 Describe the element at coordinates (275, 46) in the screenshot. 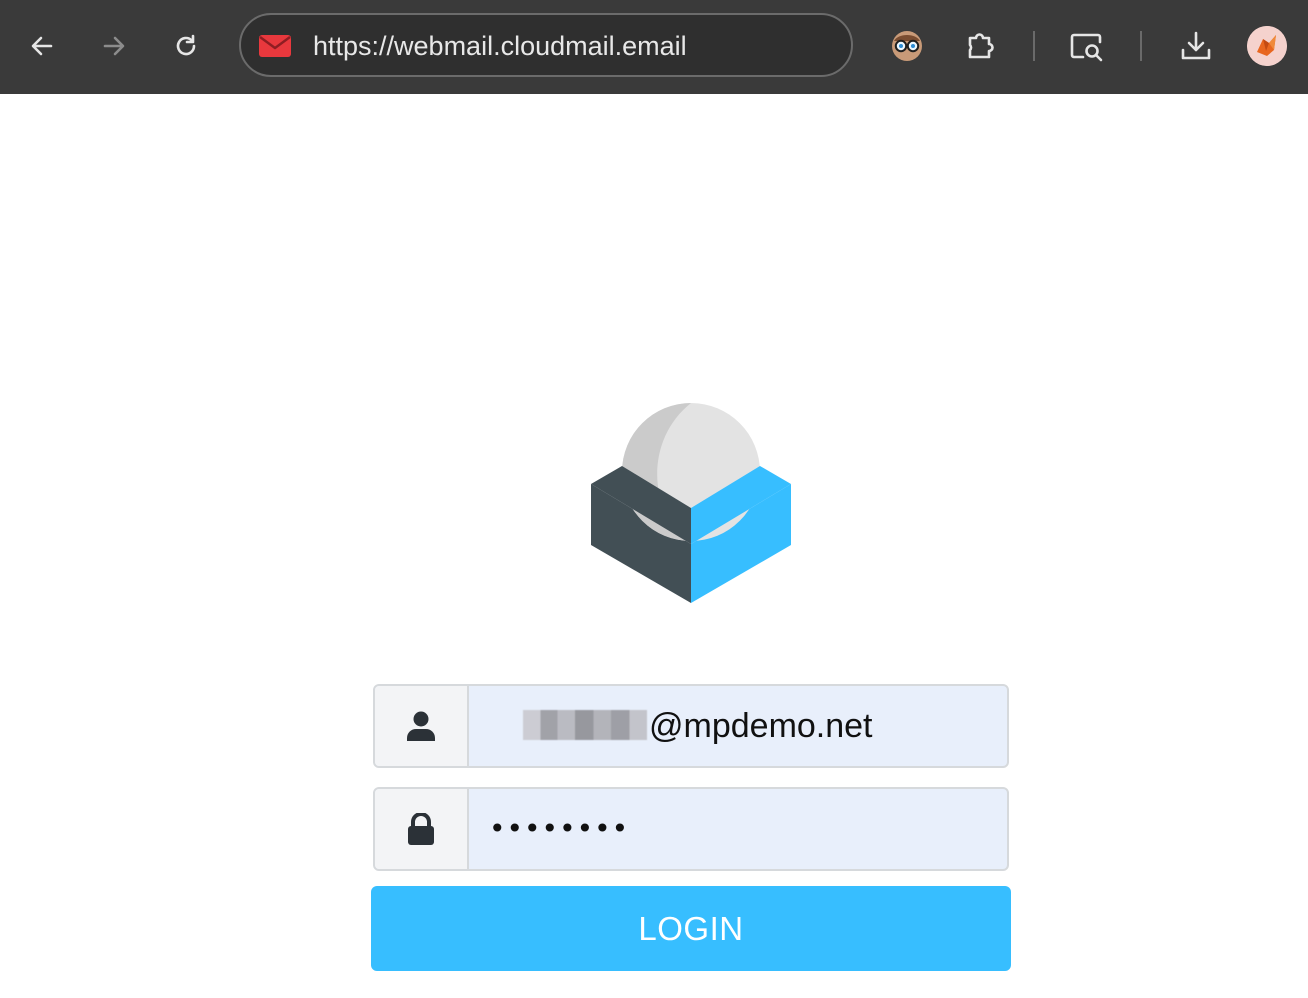

I see `mail-envelope-icon` at that location.